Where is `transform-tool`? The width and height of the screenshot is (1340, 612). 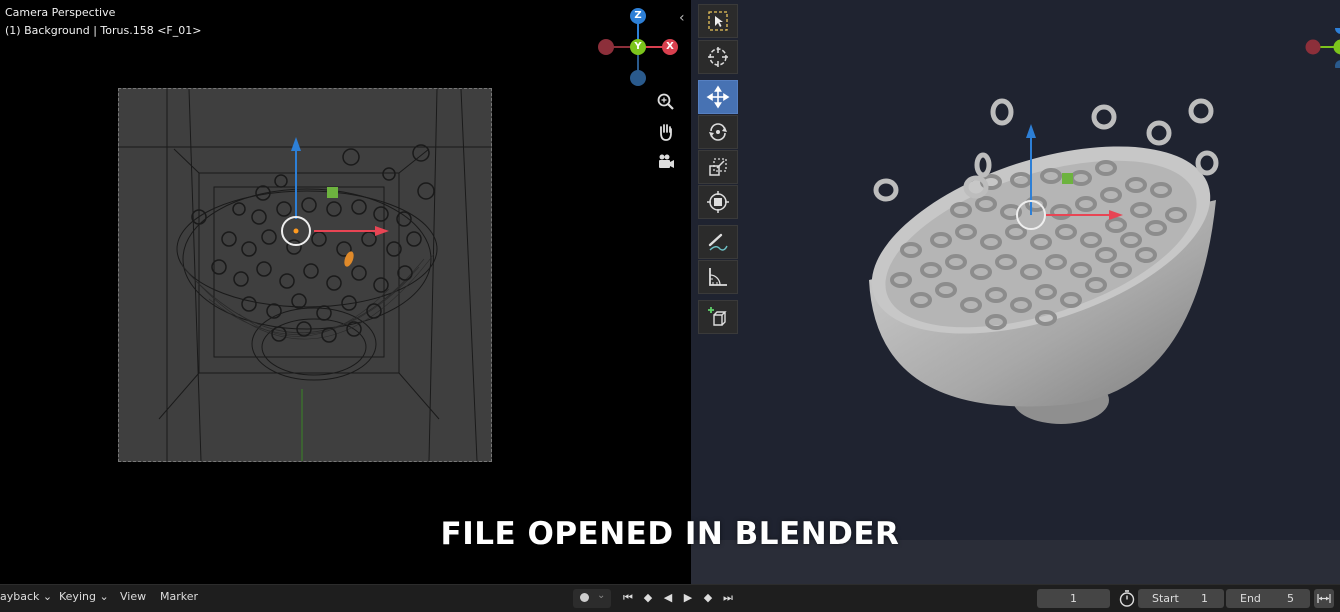
transform-tool is located at coordinates (718, 202).